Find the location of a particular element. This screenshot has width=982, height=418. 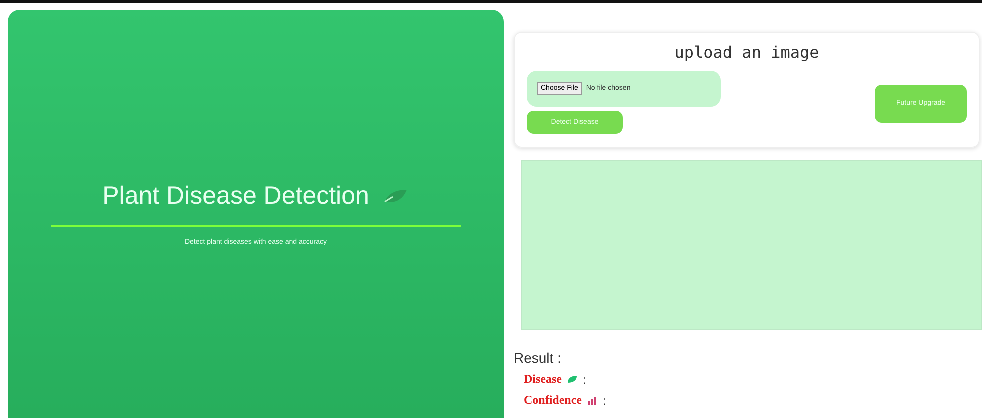

result-field-name: Disease is located at coordinates (543, 379).